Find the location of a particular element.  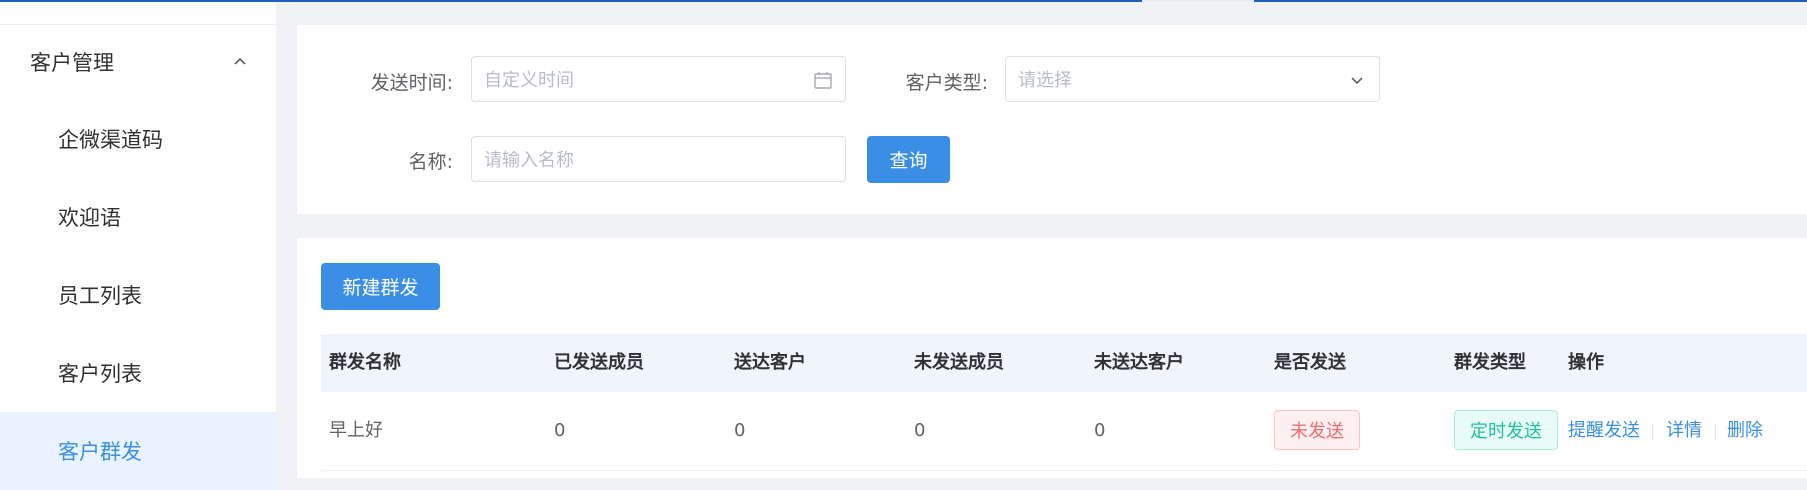

details-link: 详情 is located at coordinates (1684, 431).